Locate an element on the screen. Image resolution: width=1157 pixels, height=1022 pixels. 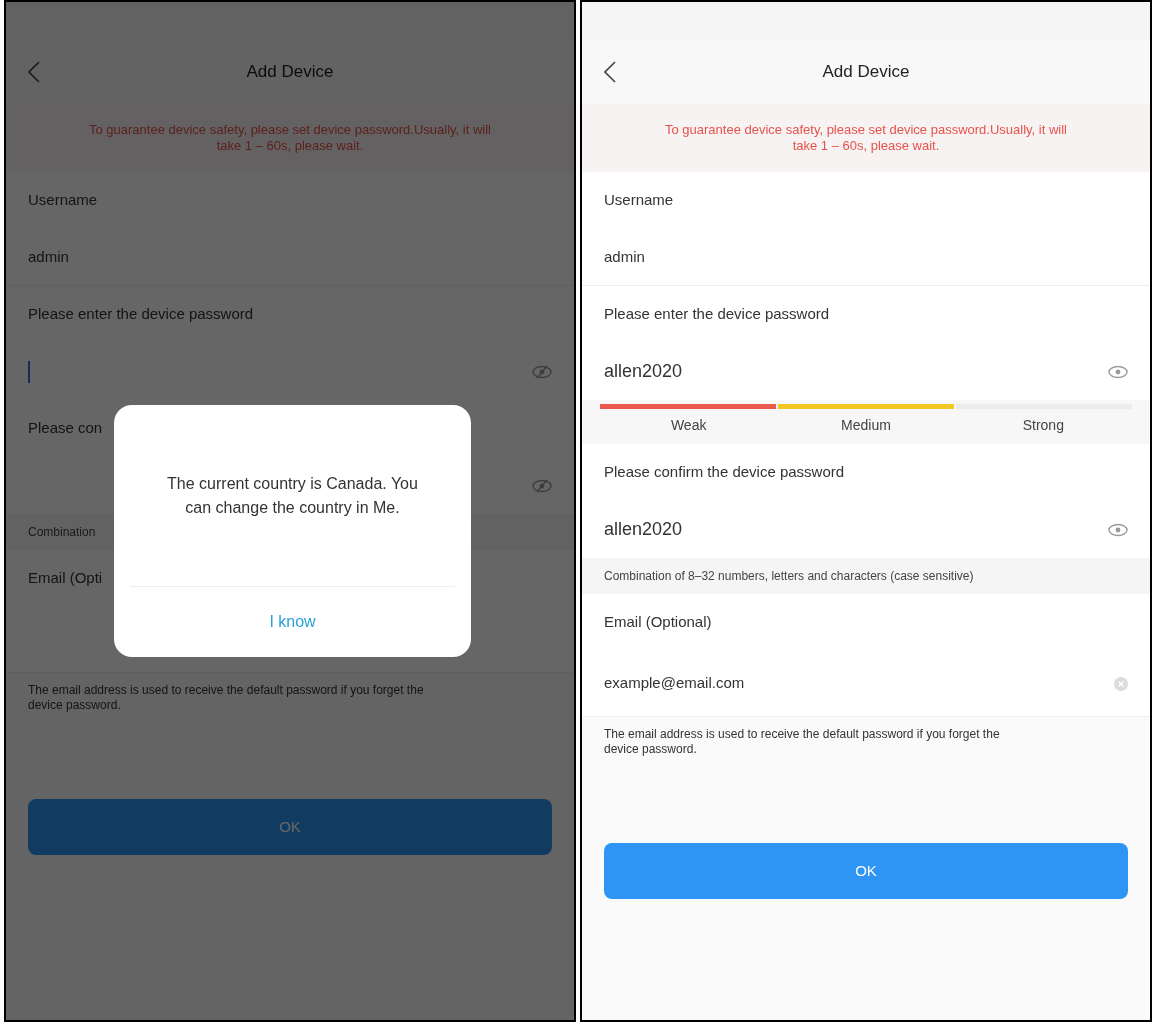
dialog-message: The current country is Canada. You can change the country in Me. is located at coordinates (292, 495).